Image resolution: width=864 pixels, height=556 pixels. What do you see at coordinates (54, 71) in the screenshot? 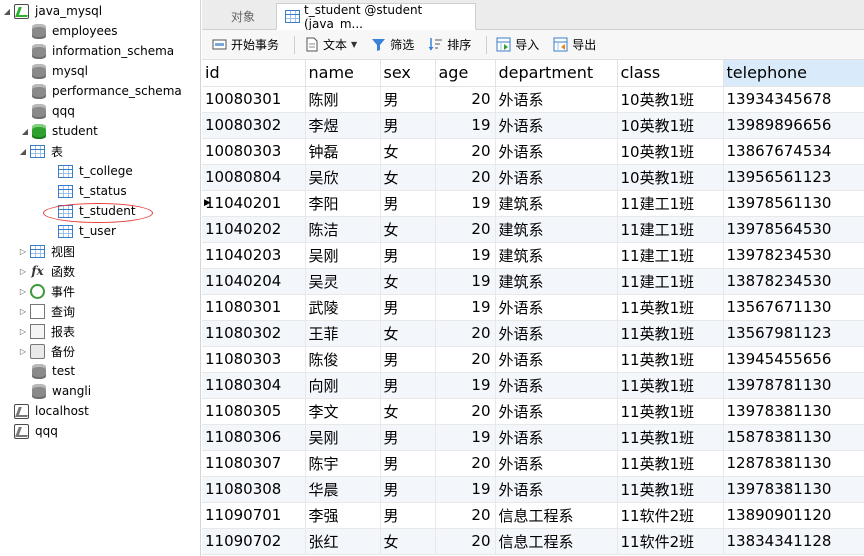
I see `tree-item-mysql: mysql` at bounding box center [54, 71].